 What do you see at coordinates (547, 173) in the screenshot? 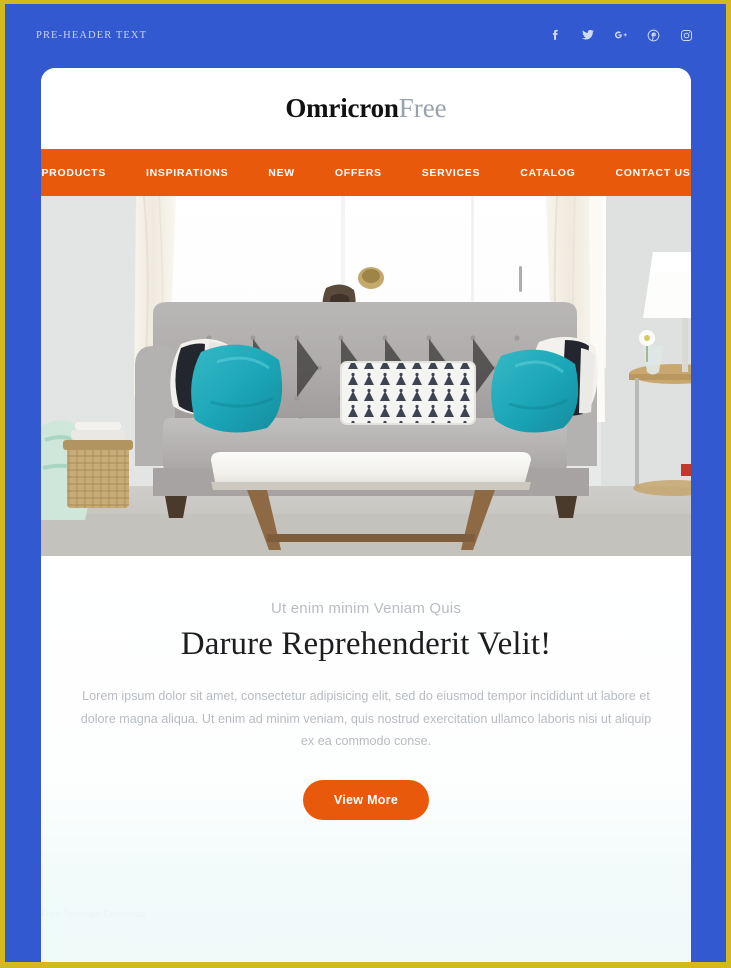
I see `nav-item-catalog: CATALOG` at bounding box center [547, 173].